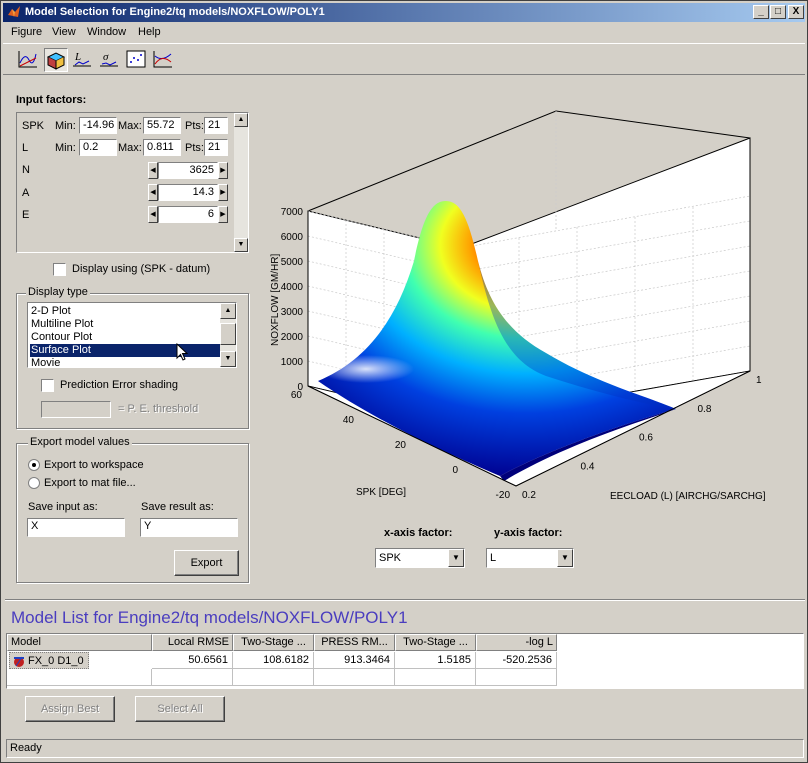 This screenshot has width=808, height=763. Describe the element at coordinates (216, 125) in the screenshot. I see `spk-pts-input: 21` at that location.